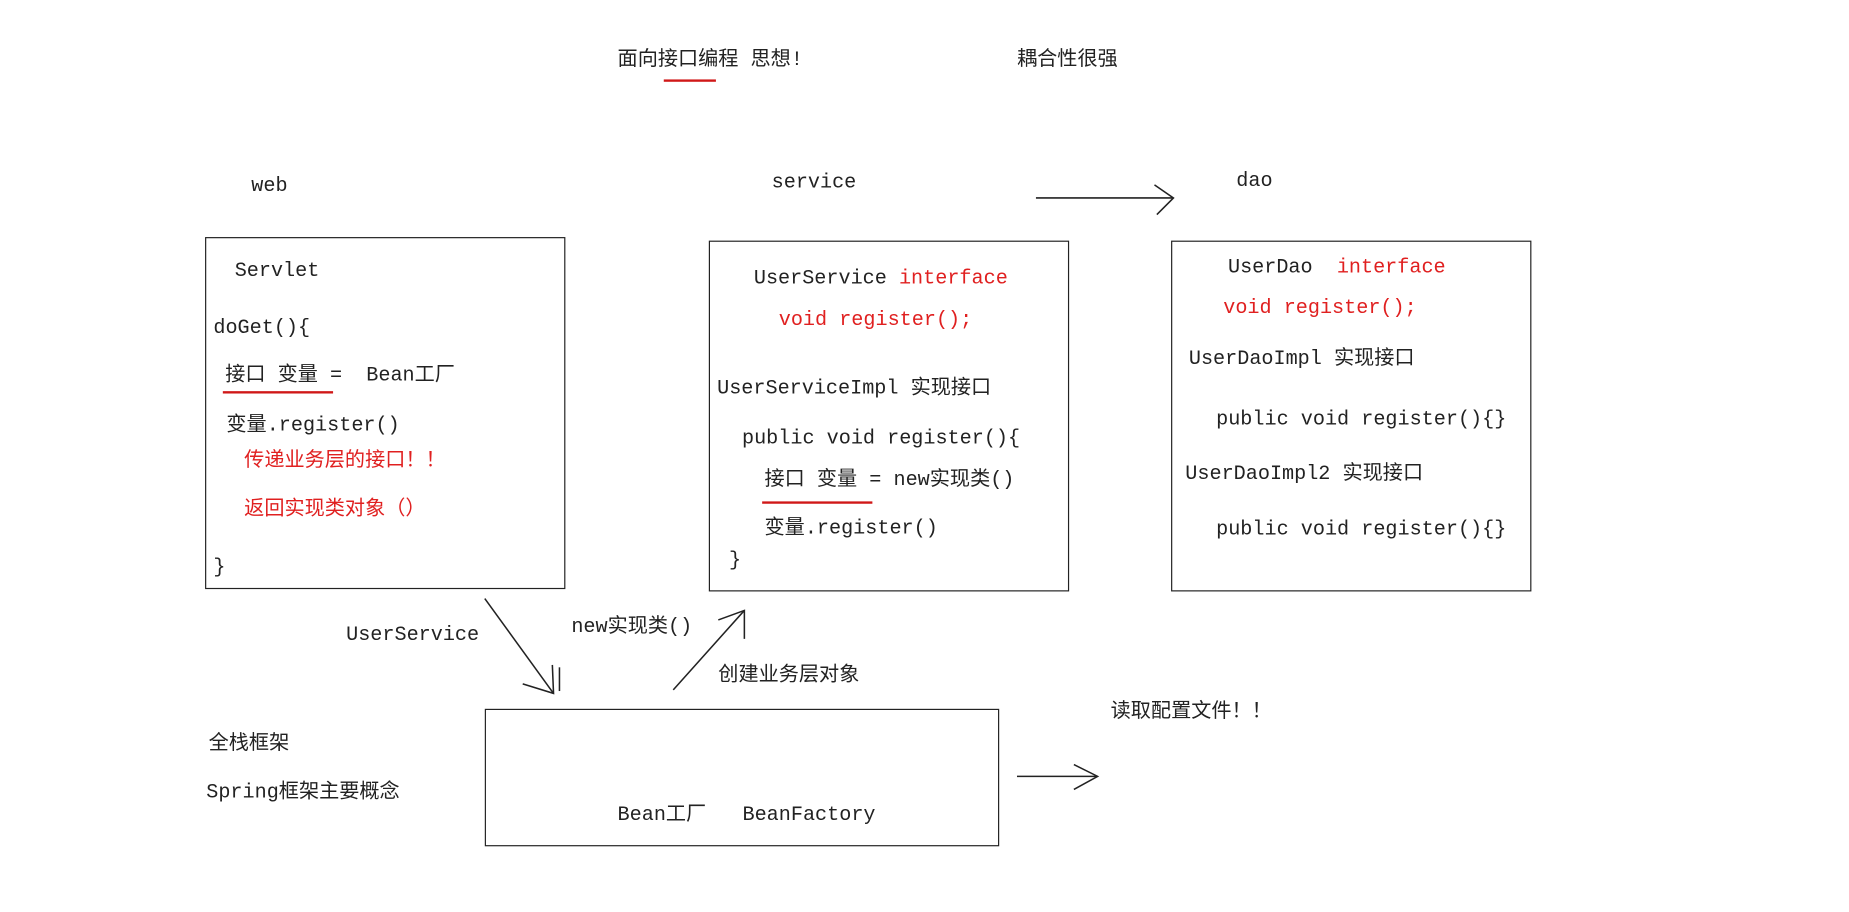 The height and width of the screenshot is (912, 1849). What do you see at coordinates (735, 561) in the screenshot?
I see `service-close-brace: }` at bounding box center [735, 561].